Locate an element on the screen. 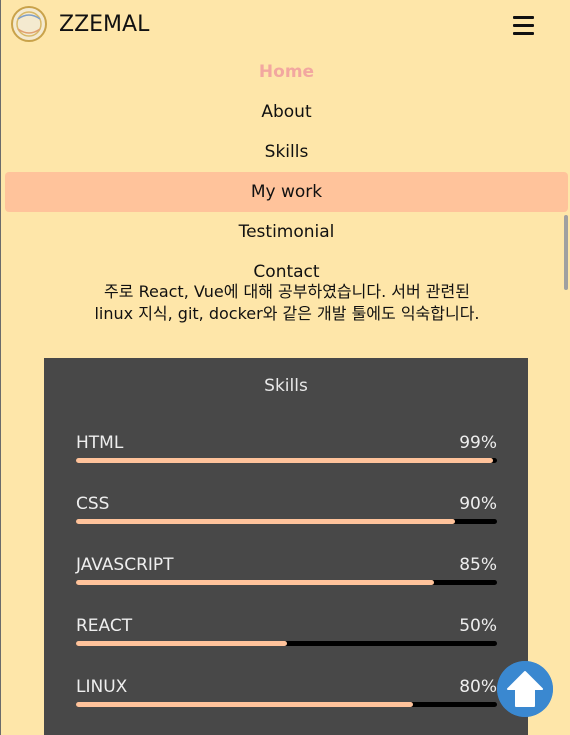 This screenshot has height=735, width=570. skill-name: JAVASCRIPT is located at coordinates (125, 565).